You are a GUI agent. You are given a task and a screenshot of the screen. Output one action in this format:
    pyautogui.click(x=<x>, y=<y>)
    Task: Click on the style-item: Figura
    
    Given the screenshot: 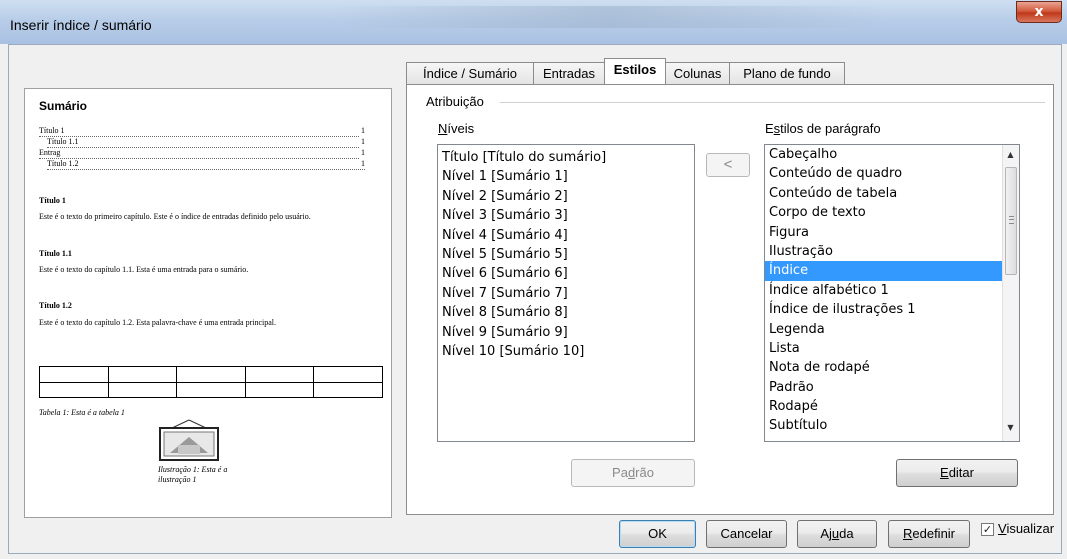 What is the action you would take?
    pyautogui.click(x=884, y=232)
    